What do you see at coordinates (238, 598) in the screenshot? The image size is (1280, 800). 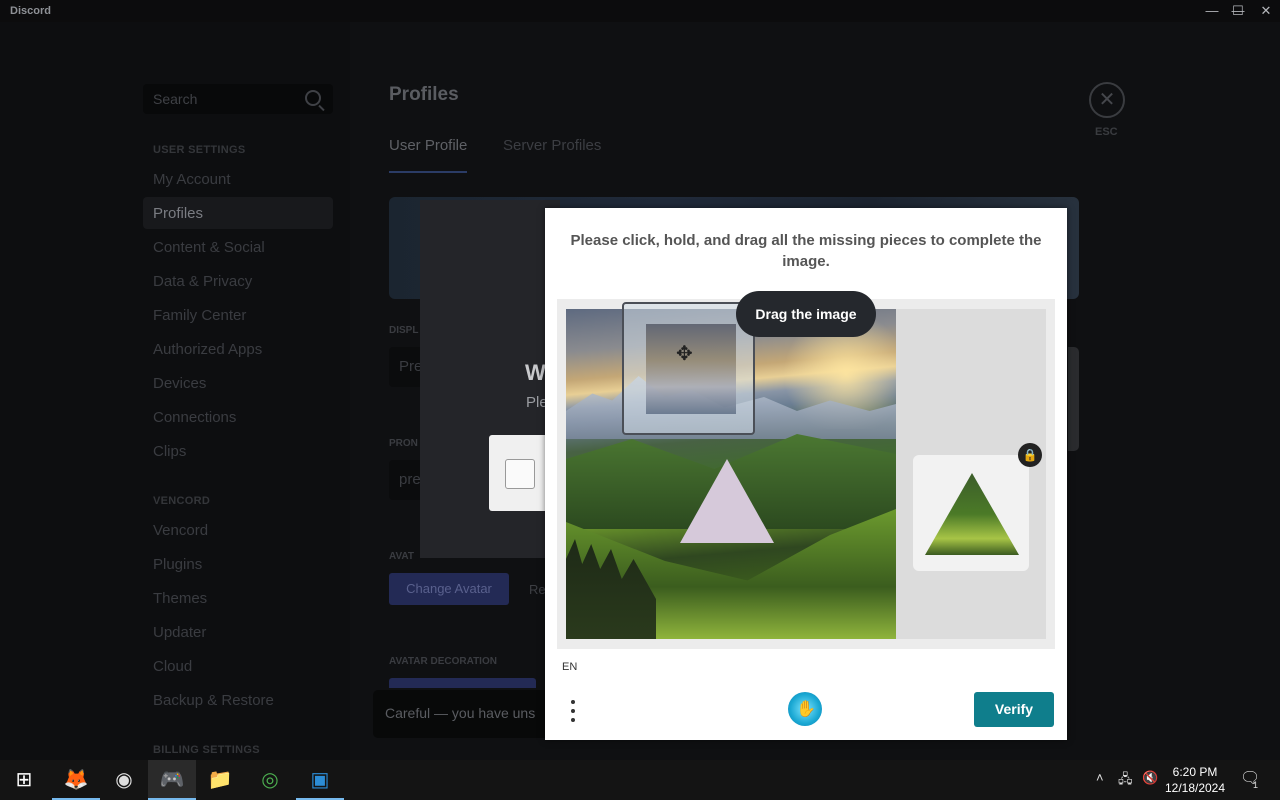 I see `sidebar-item-themes: Themes` at bounding box center [238, 598].